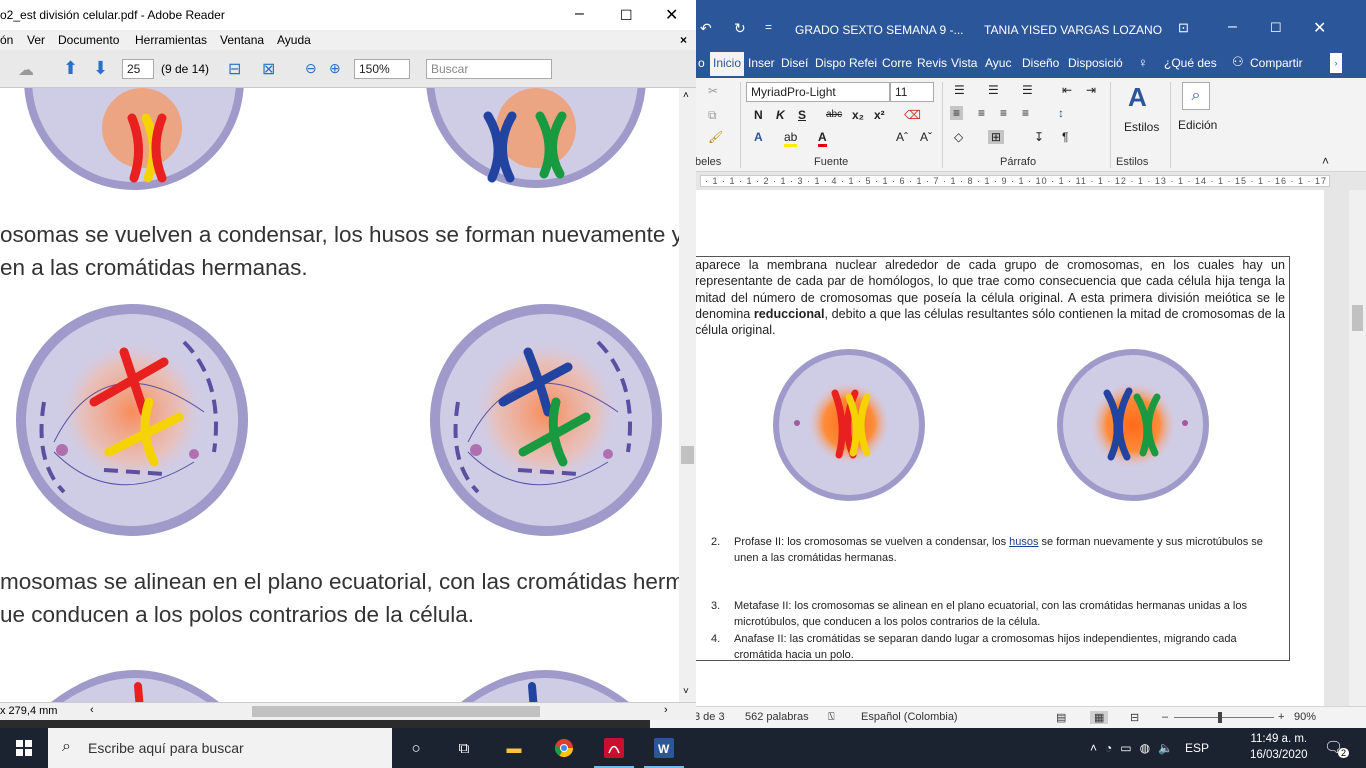 The height and width of the screenshot is (768, 1366). What do you see at coordinates (777, 717) in the screenshot?
I see `word-count: 562 palabras` at bounding box center [777, 717].